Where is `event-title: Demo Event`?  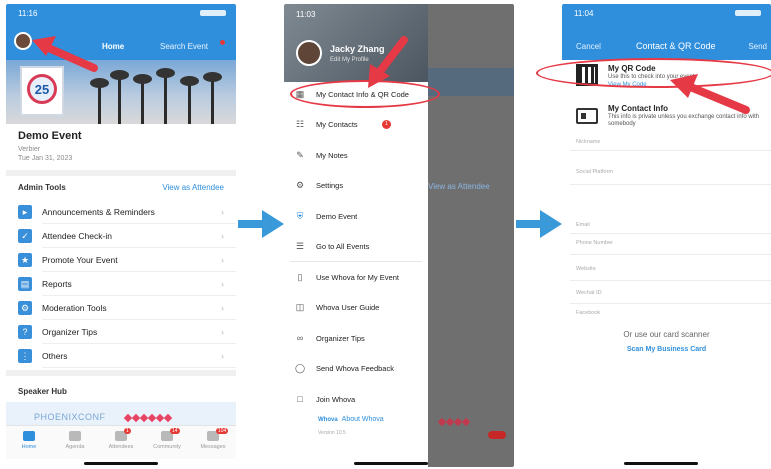
event-title: Demo Event is located at coordinates (50, 136).